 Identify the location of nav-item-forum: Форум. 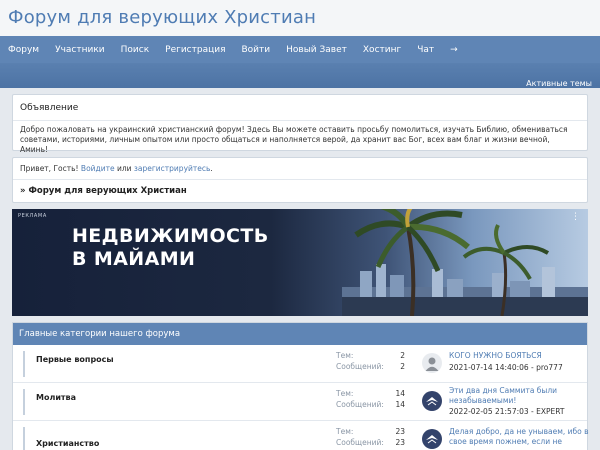
(23, 50).